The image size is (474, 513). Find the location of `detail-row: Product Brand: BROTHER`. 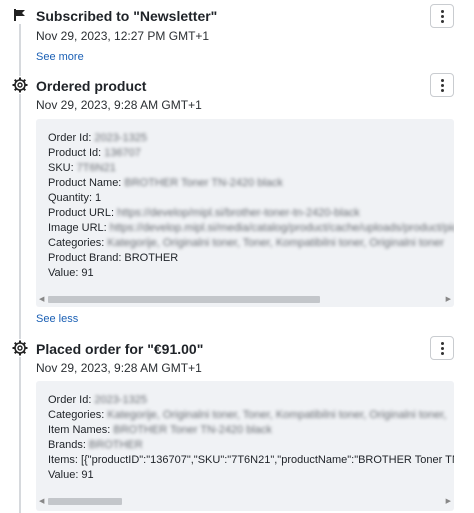

detail-row: Product Brand: BROTHER is located at coordinates (113, 258).